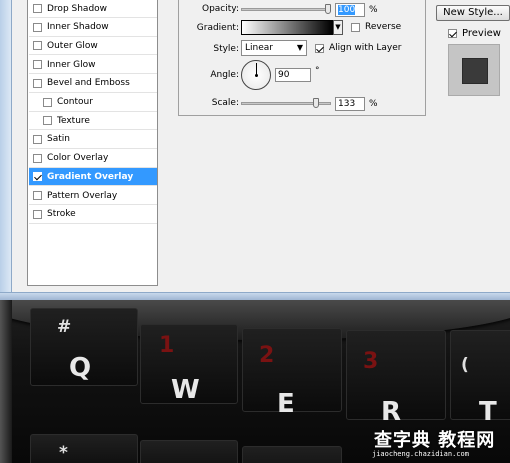  Describe the element at coordinates (77, 8) in the screenshot. I see `style-item-label: Drop Shadow` at that location.